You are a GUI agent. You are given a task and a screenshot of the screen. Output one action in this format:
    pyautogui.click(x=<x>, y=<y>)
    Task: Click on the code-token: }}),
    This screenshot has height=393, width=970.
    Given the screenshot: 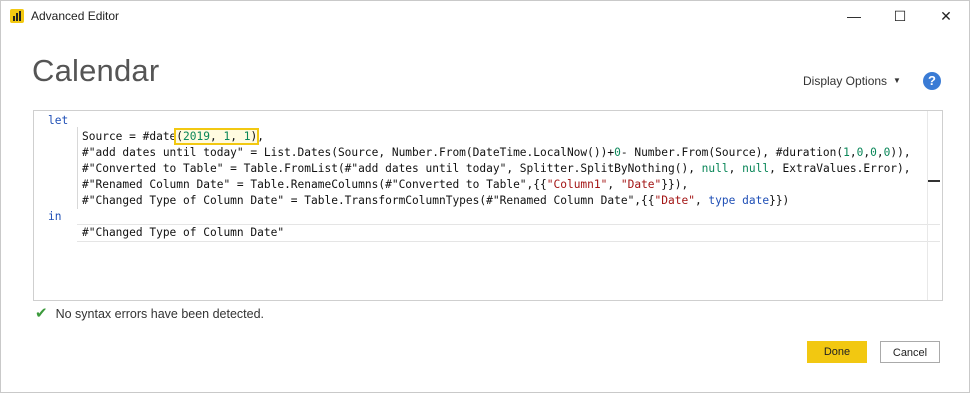 What is the action you would take?
    pyautogui.click(x=675, y=184)
    